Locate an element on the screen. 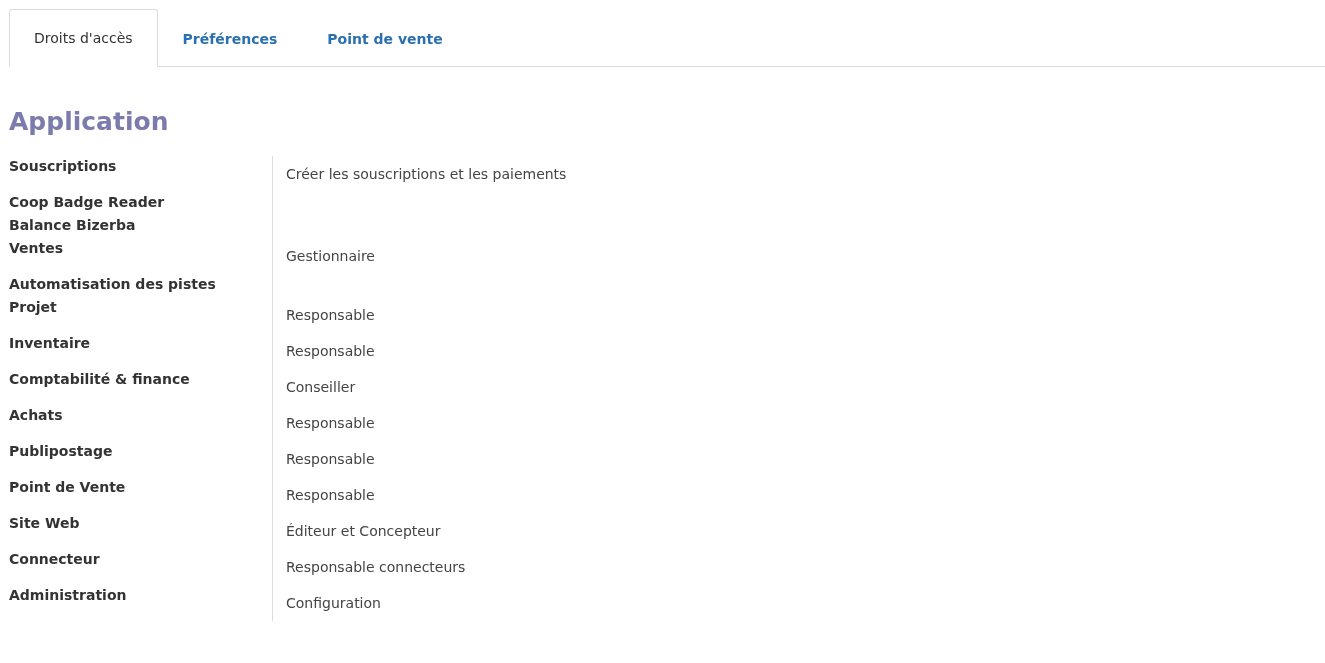  field-value: Configuration is located at coordinates (333, 603).